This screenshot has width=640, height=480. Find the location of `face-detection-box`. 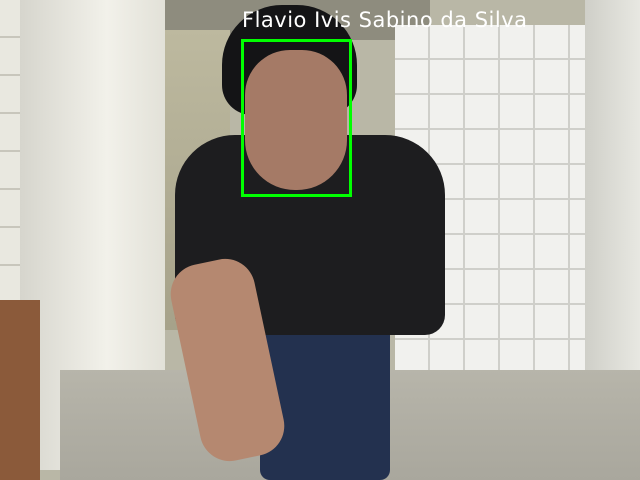

face-detection-box is located at coordinates (296, 118).